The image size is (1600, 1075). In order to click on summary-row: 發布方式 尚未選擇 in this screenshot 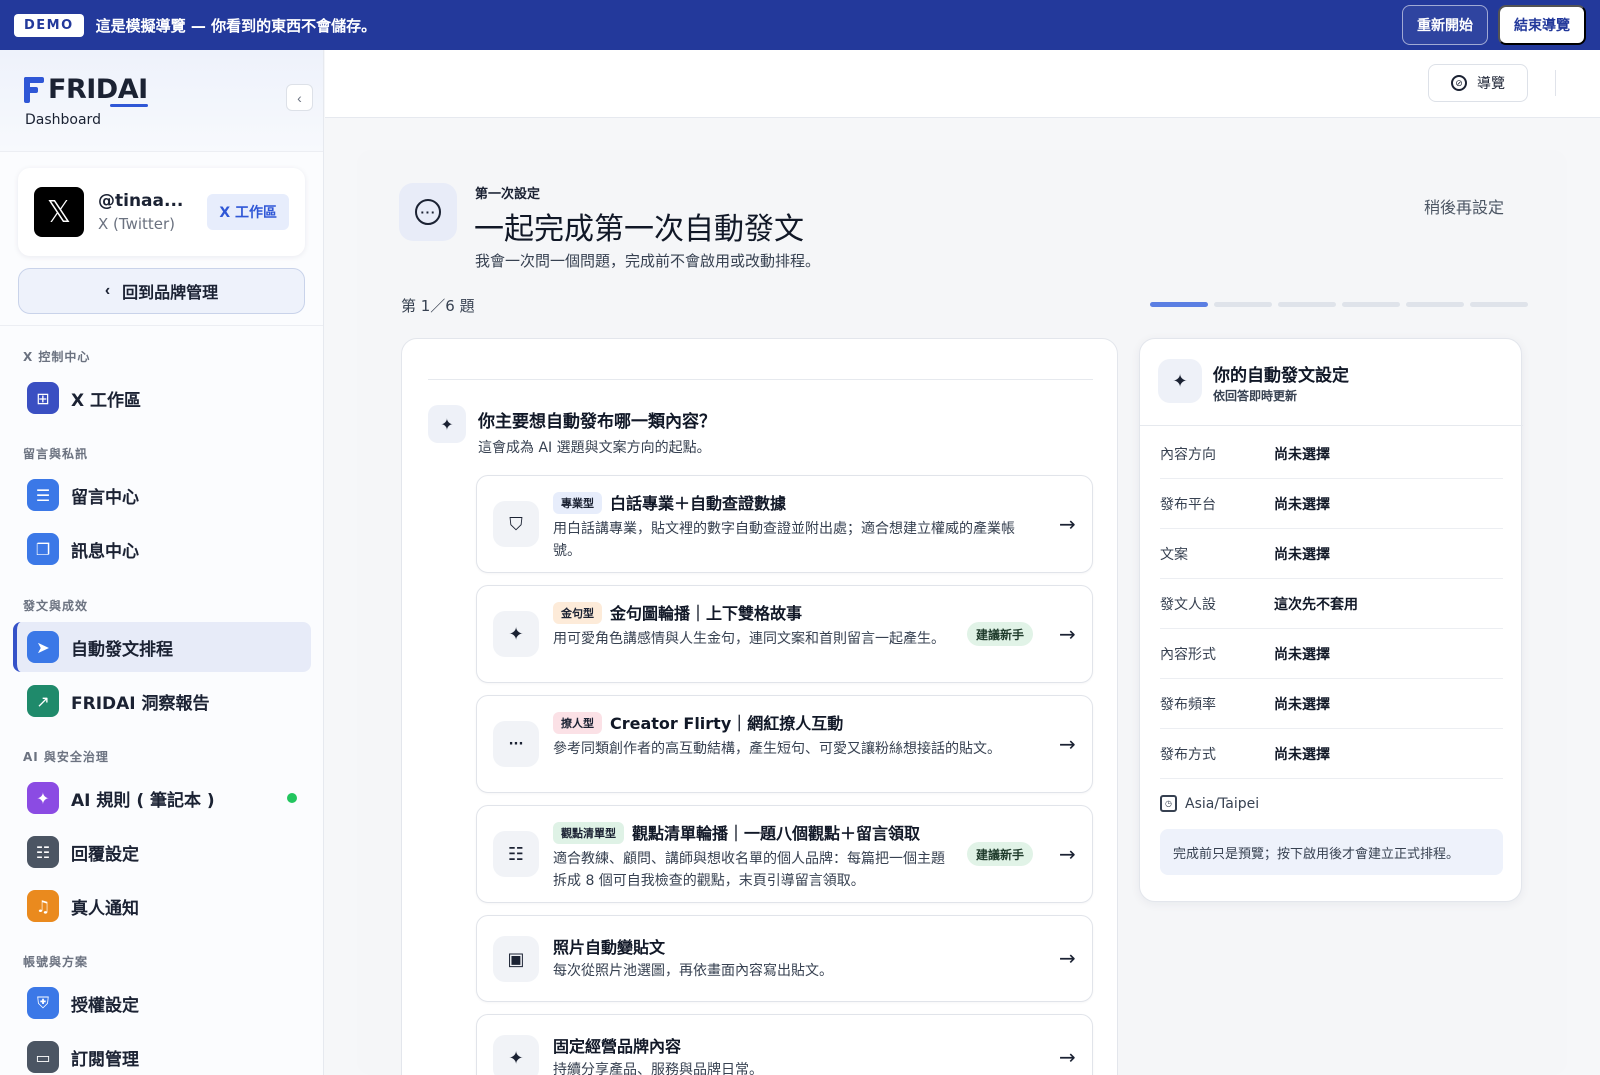, I will do `click(1331, 754)`.